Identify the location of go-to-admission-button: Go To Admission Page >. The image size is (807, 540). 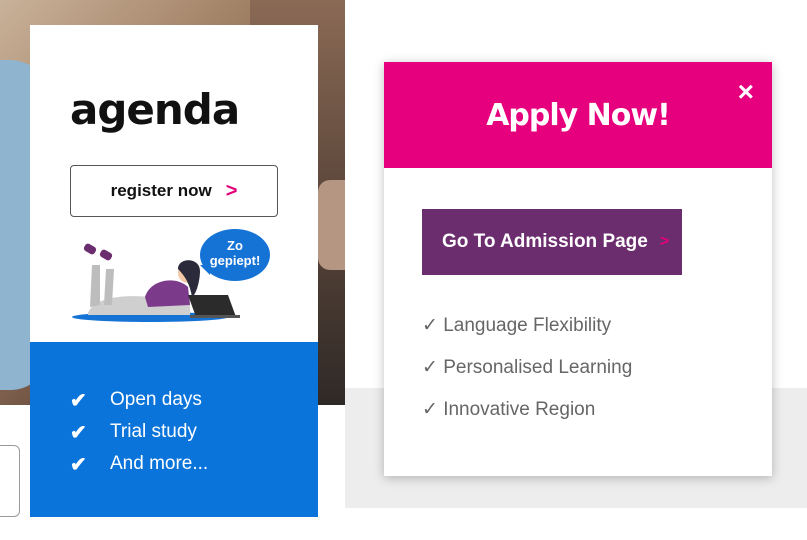
(552, 242).